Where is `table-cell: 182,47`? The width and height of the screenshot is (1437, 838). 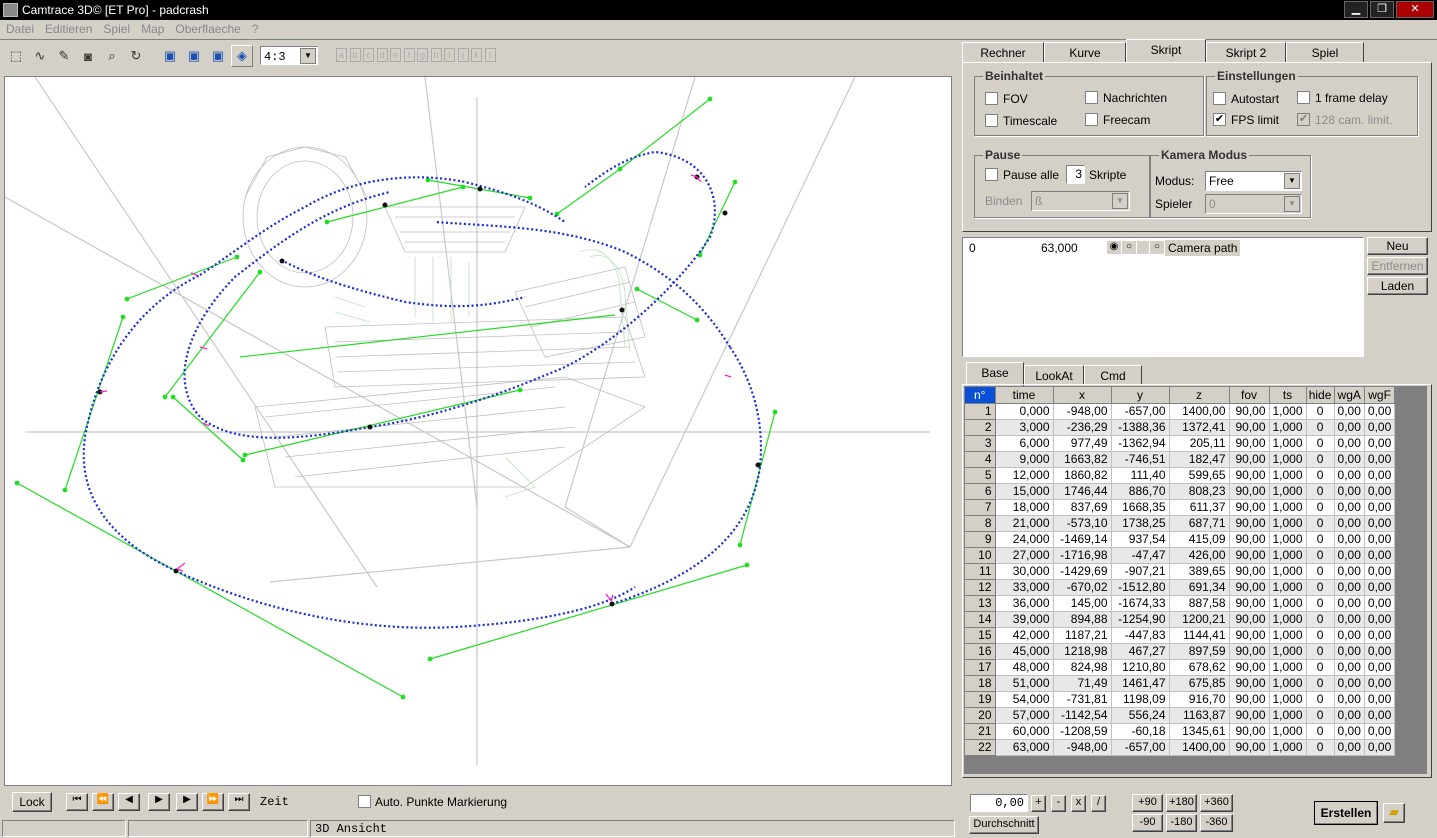
table-cell: 182,47 is located at coordinates (1199, 459).